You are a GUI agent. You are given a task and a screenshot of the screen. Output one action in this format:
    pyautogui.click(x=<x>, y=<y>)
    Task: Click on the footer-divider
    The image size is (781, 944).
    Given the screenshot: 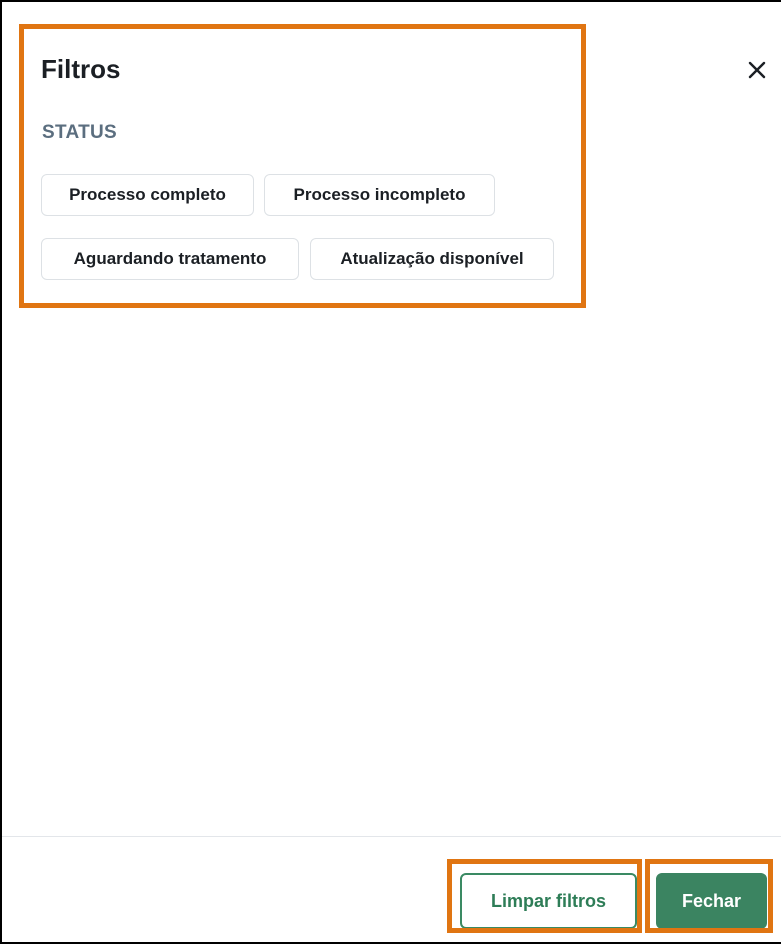 What is the action you would take?
    pyautogui.click(x=391, y=836)
    